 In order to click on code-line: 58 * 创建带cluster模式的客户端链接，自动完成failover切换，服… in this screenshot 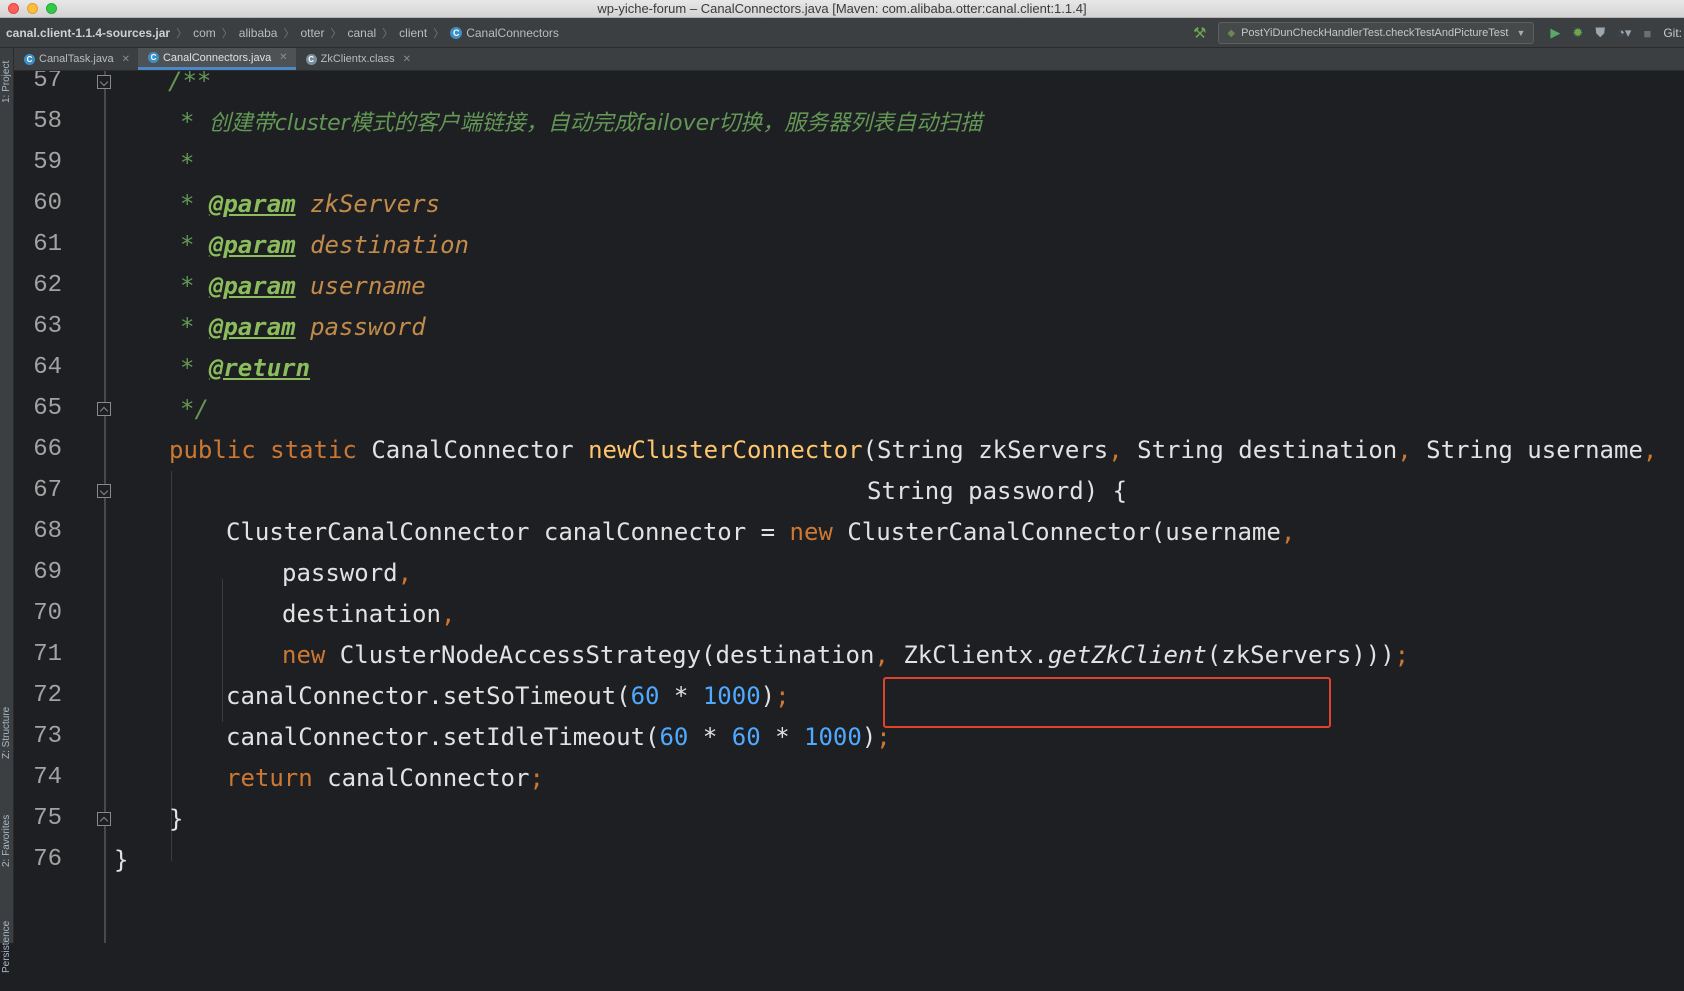, I will do `click(849, 122)`.